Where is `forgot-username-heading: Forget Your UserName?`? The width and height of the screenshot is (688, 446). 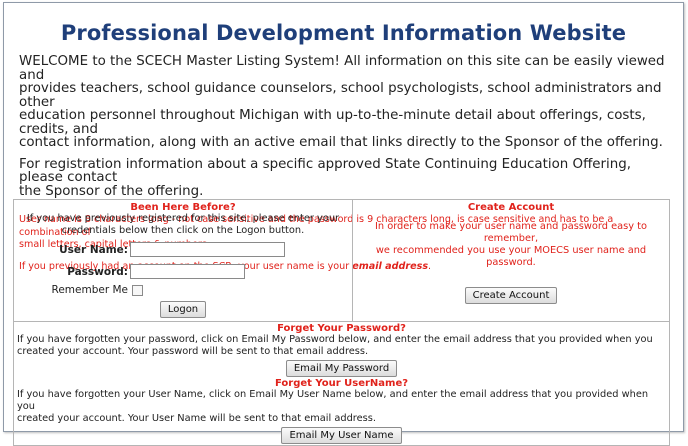 forgot-username-heading: Forget Your UserName? is located at coordinates (341, 383).